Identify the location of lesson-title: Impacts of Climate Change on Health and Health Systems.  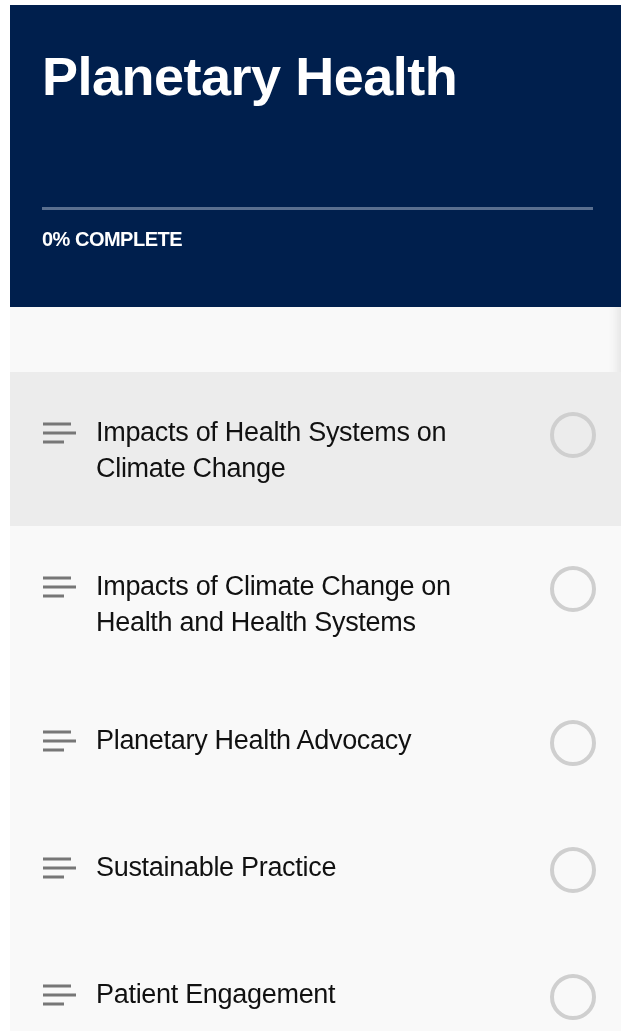
(274, 604).